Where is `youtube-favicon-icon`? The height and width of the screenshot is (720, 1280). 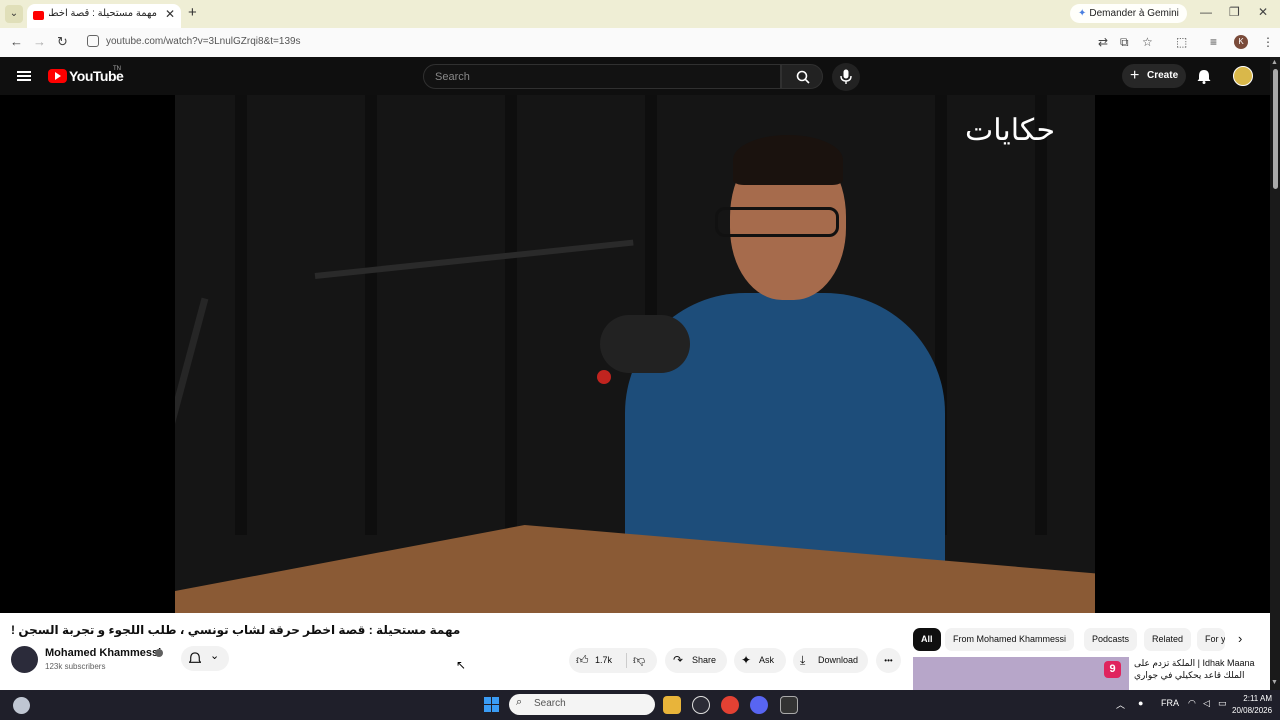
youtube-favicon-icon is located at coordinates (38, 15).